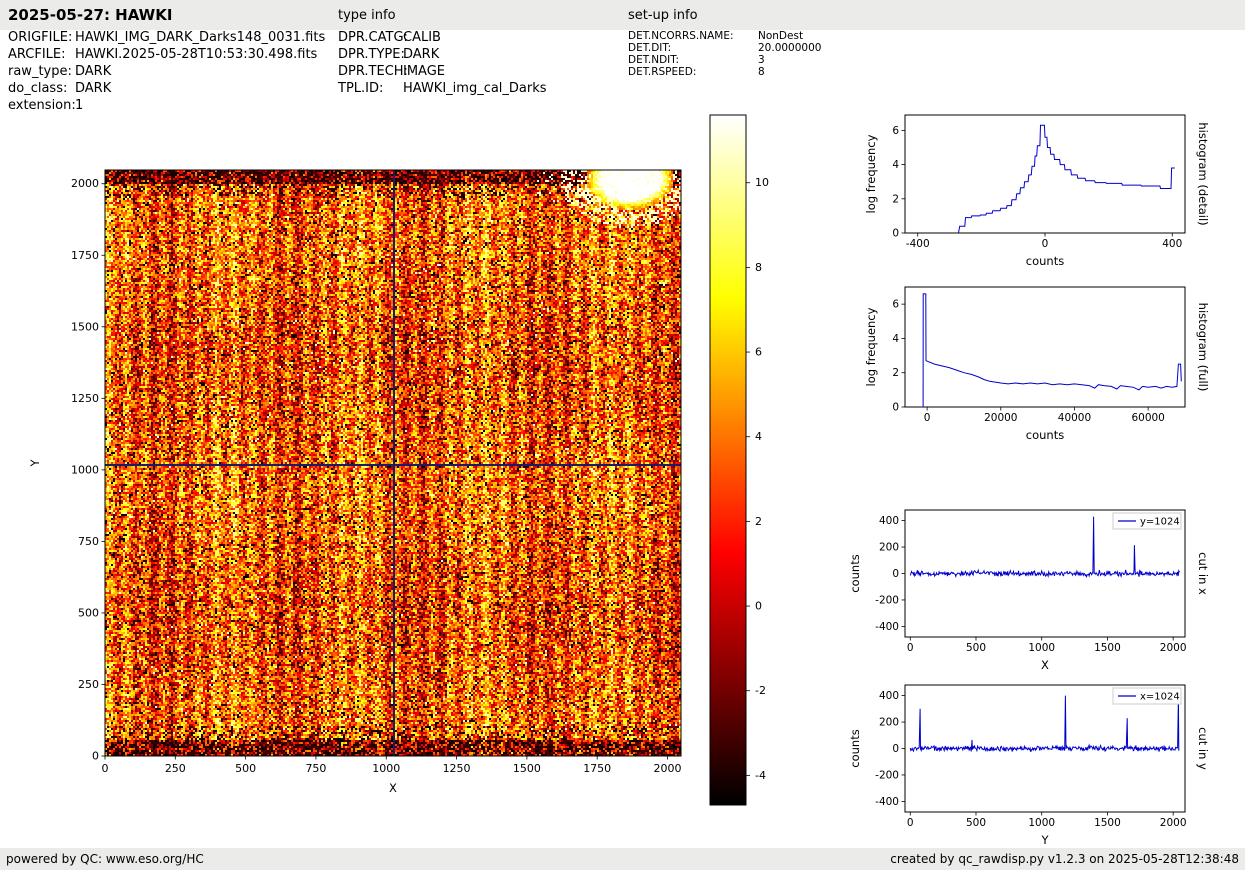 The image size is (1245, 870). I want to click on x-tick-label: 250, so click(175, 768).